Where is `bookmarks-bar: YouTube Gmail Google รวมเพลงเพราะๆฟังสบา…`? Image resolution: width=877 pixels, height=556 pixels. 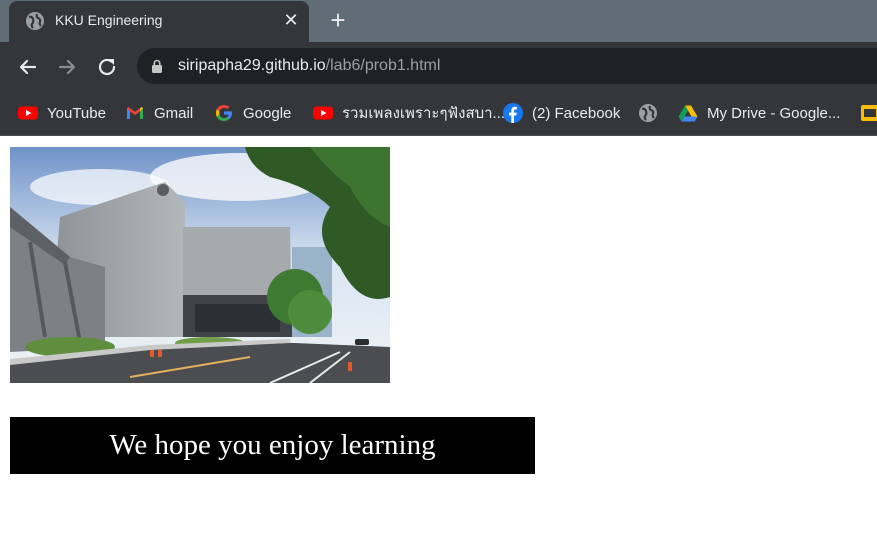 bookmarks-bar: YouTube Gmail Google รวมเพลงเพราะๆฟังสบา… is located at coordinates (438, 113).